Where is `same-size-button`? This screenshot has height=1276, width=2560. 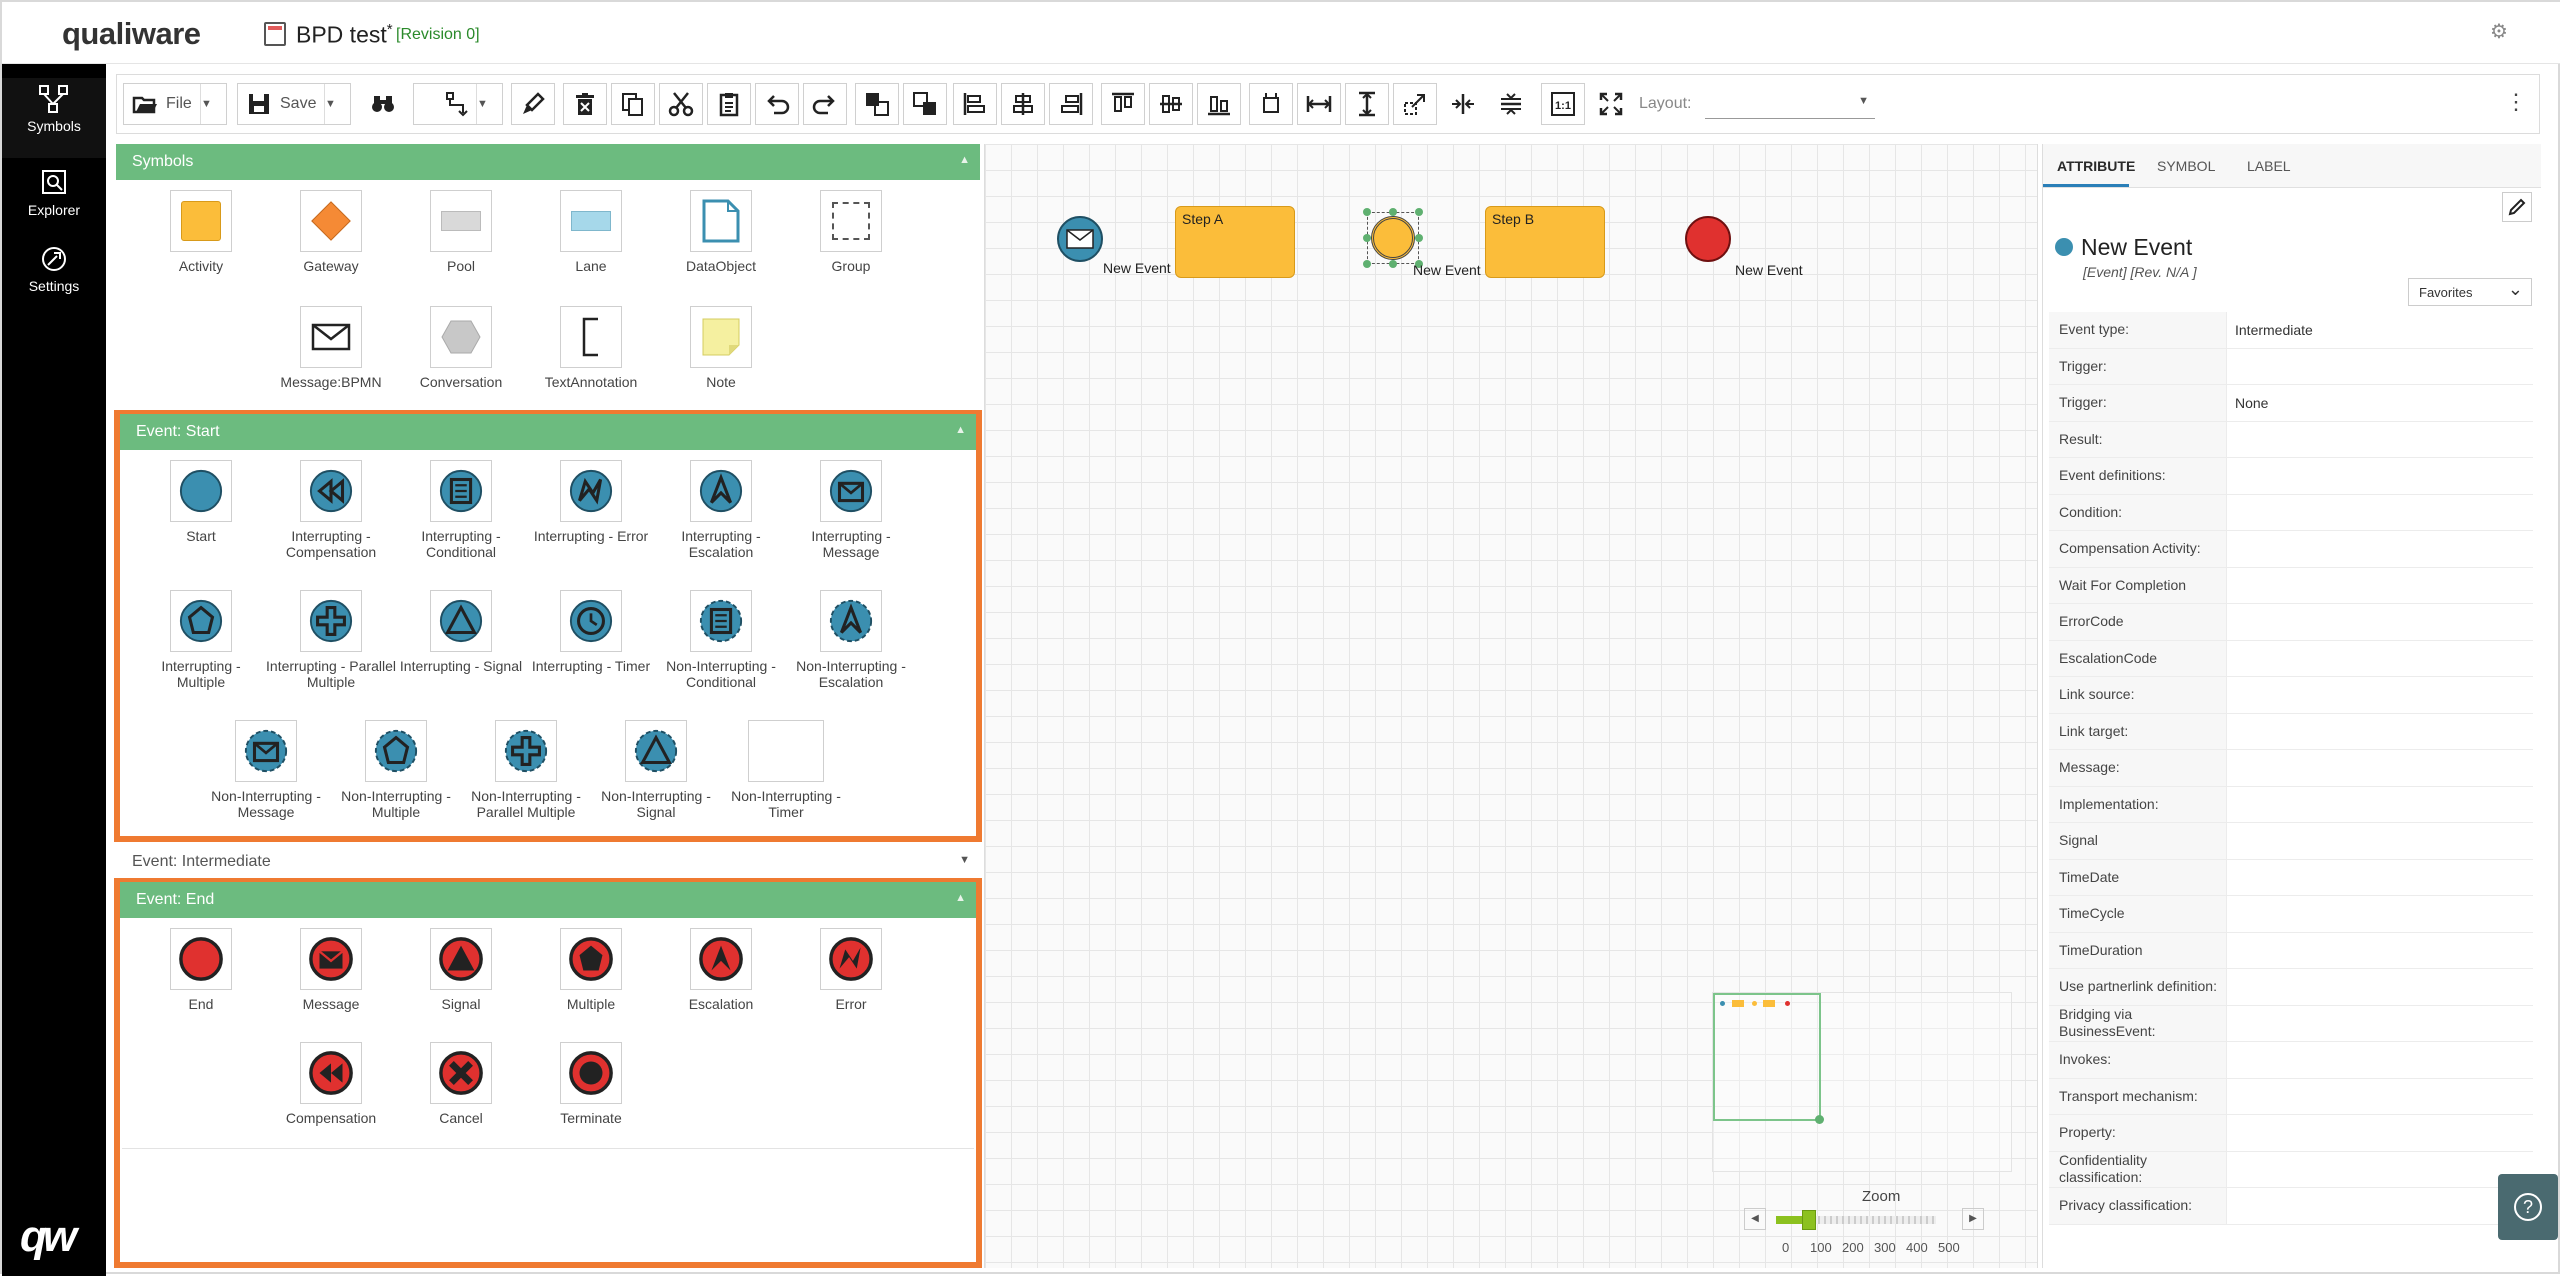 same-size-button is located at coordinates (1367, 104).